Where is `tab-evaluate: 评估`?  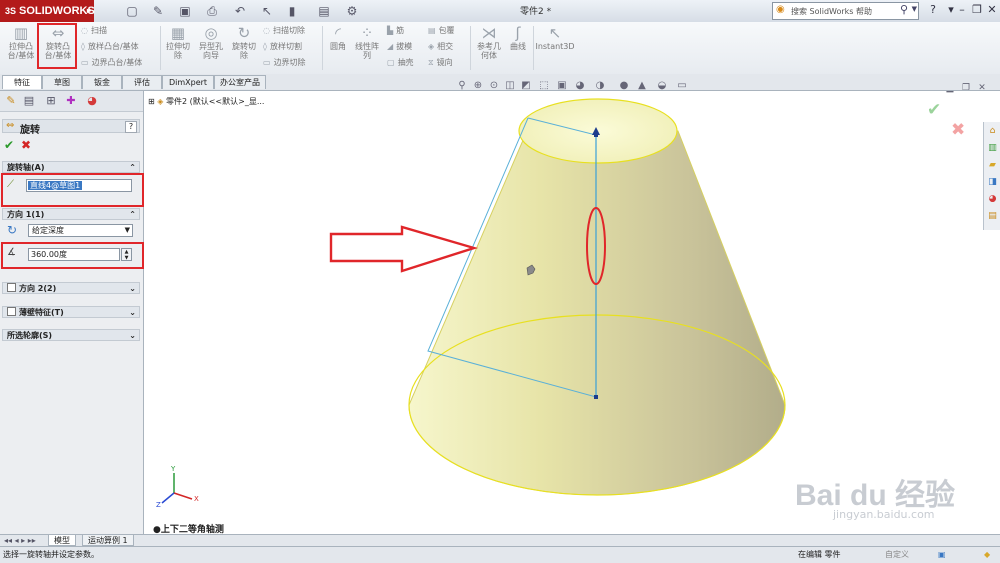 tab-evaluate: 评估 is located at coordinates (142, 82).